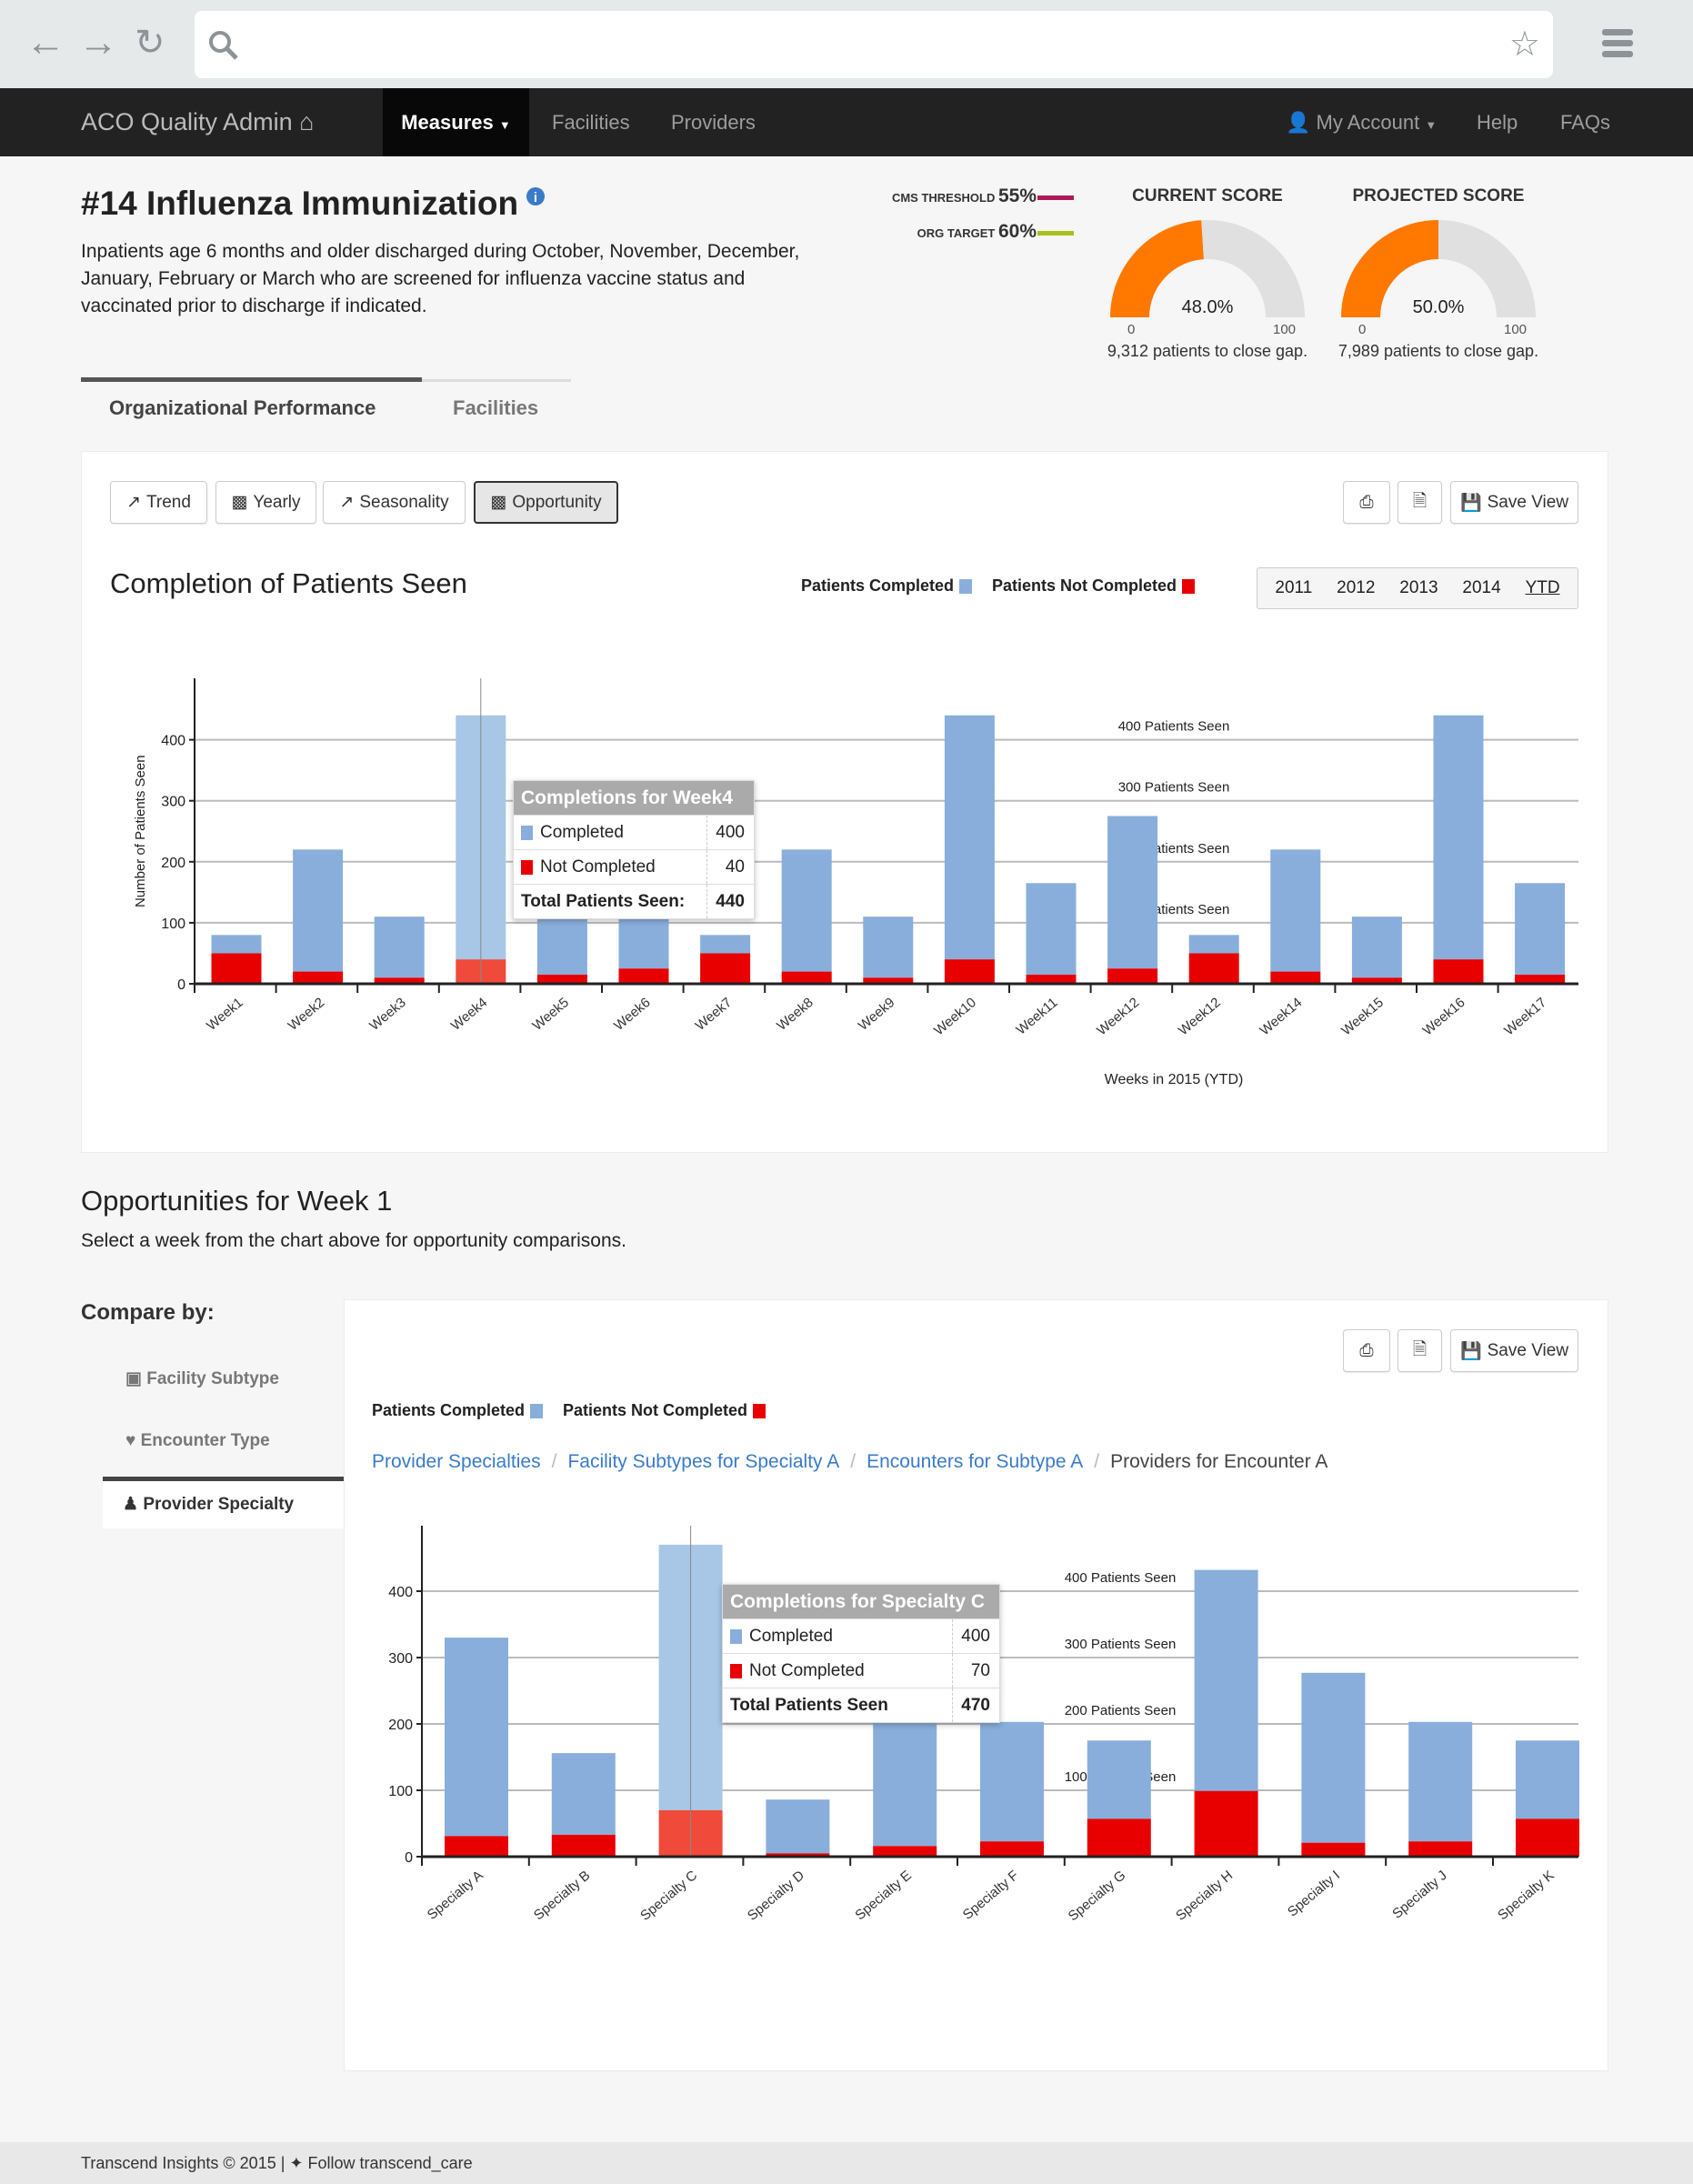 The image size is (1693, 2184). I want to click on tooltip-title: Completions for Specialty C, so click(861, 1601).